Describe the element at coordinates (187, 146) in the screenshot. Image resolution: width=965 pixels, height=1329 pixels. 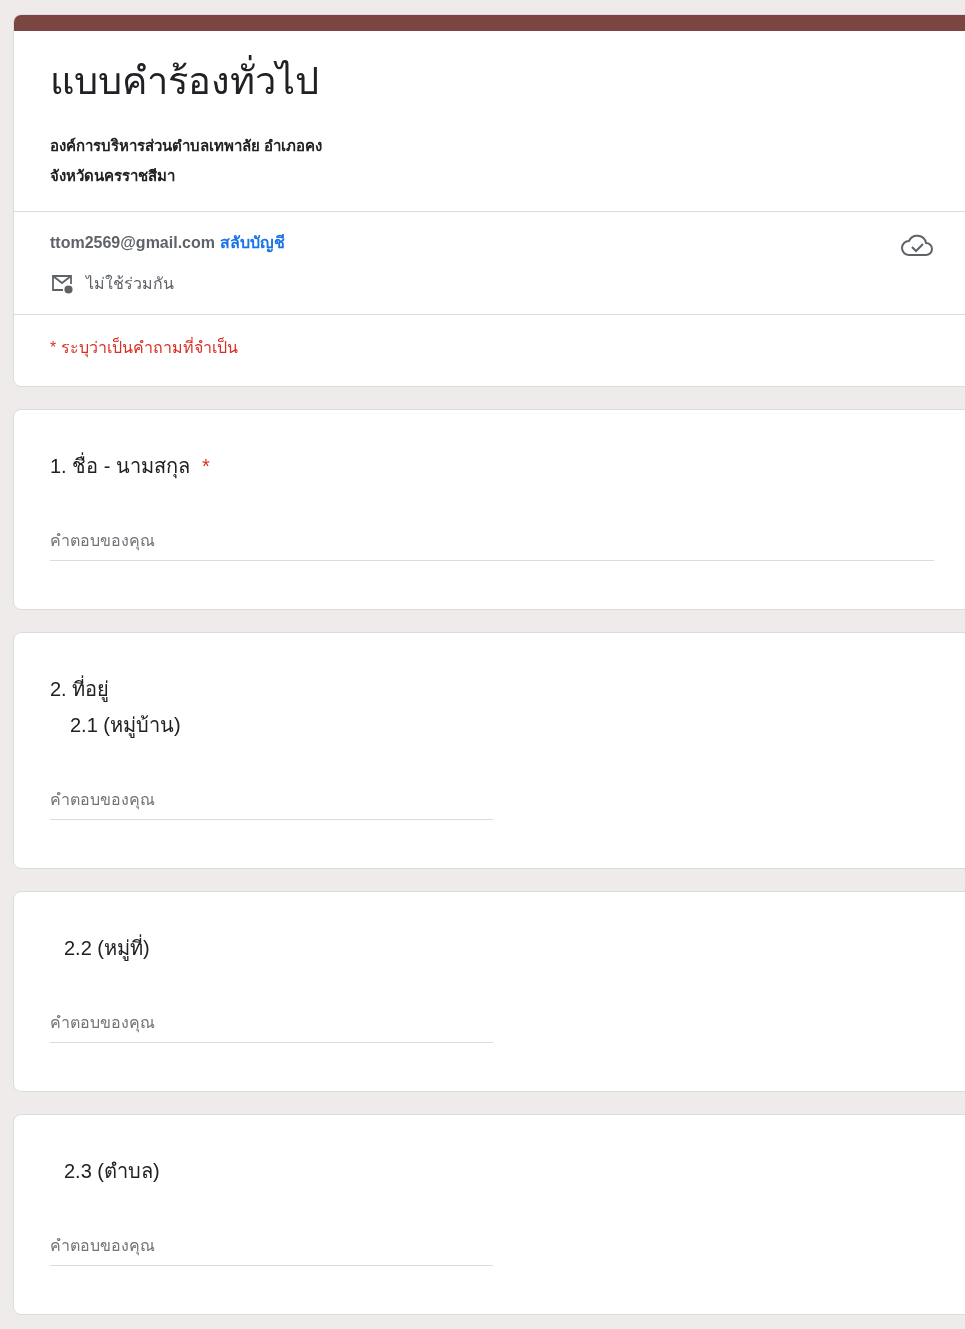
I see `form-description: องค์การบริหารส่วนตำบลเทพาลัย อำเภอคง` at that location.